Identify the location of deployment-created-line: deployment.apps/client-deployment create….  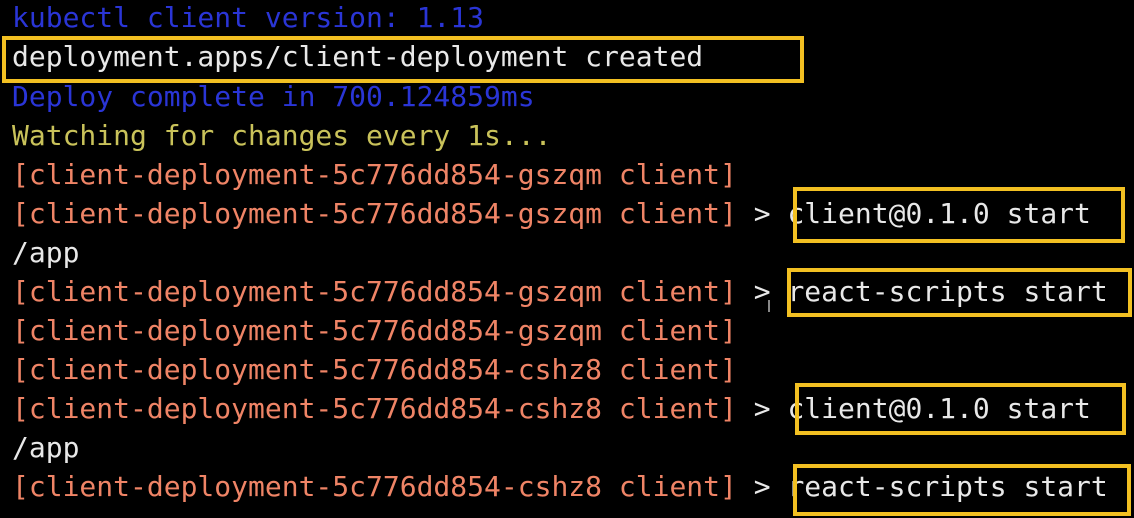
(358, 56).